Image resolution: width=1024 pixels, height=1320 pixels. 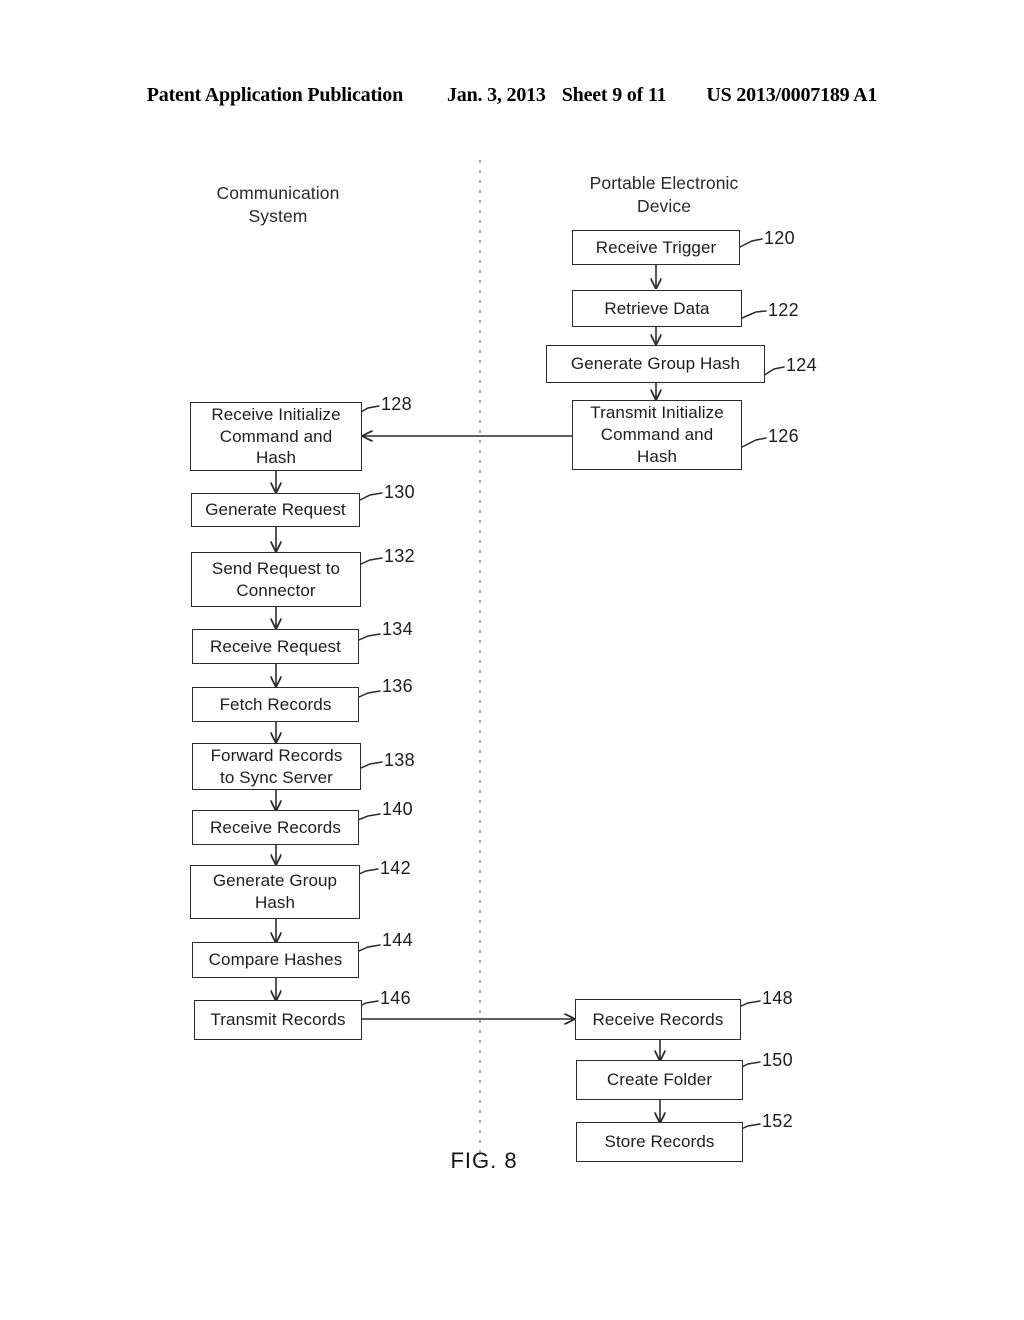 I want to click on flow-box-send-request-to-connector: Send Request to Connector, so click(x=276, y=579).